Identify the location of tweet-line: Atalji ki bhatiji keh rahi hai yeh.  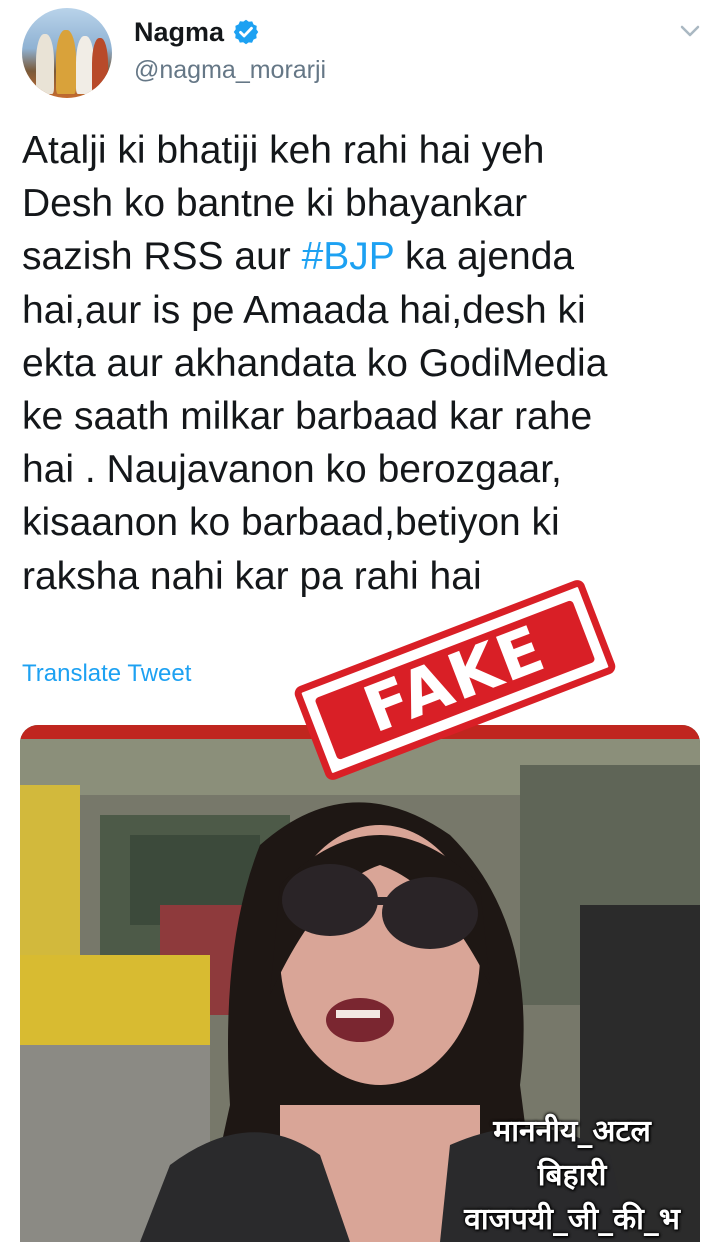
(283, 150).